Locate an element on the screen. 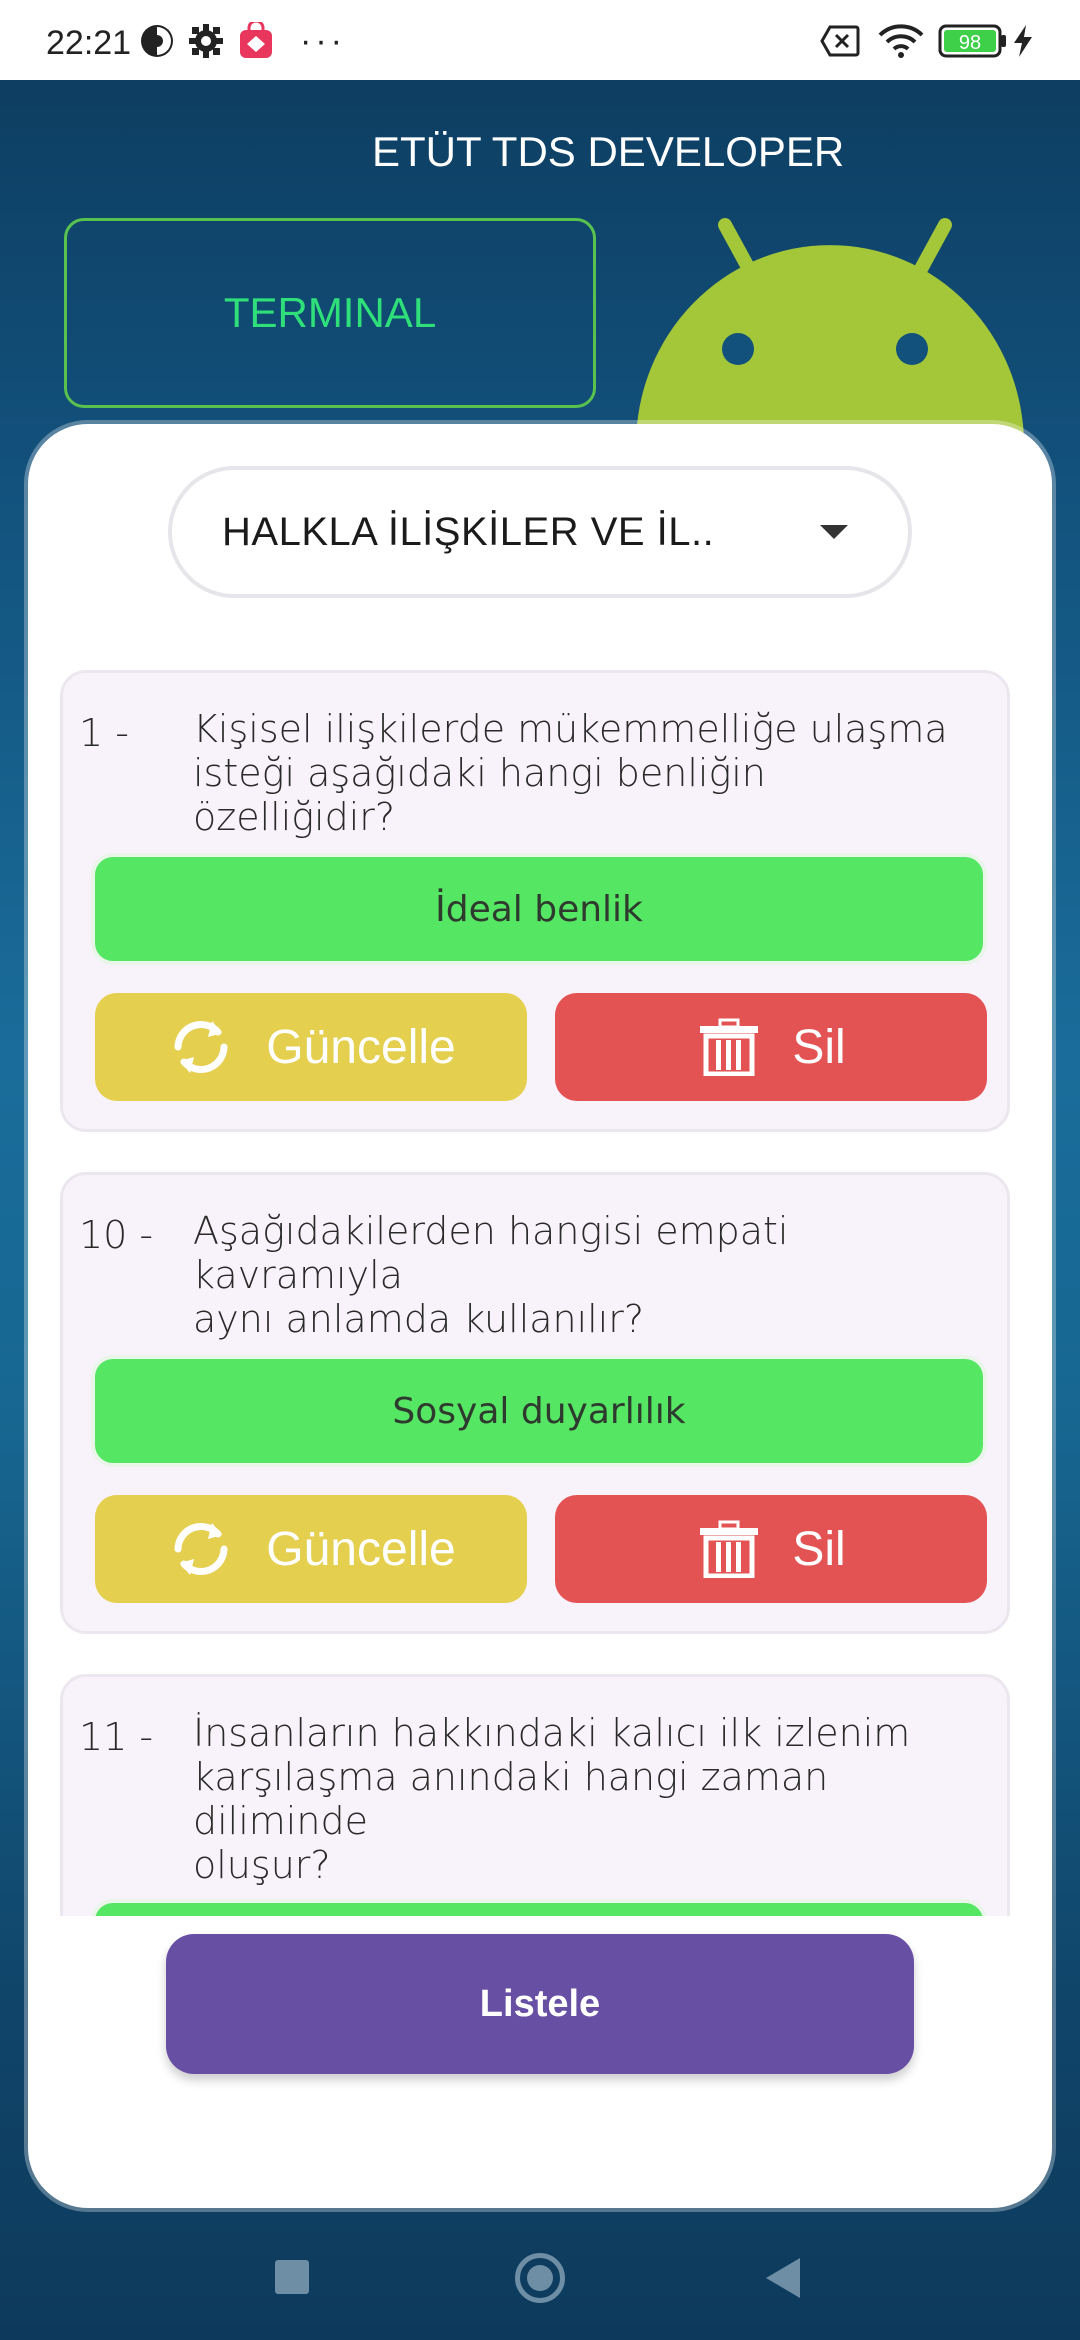  shopping-bag-icon is located at coordinates (256, 41).